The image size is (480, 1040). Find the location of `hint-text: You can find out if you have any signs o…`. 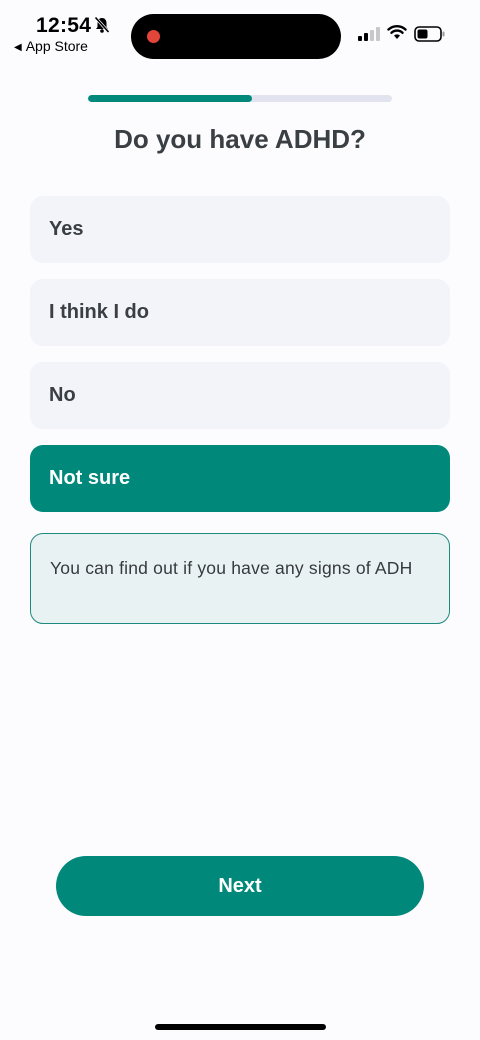

hint-text: You can find out if you have any signs o… is located at coordinates (231, 568).